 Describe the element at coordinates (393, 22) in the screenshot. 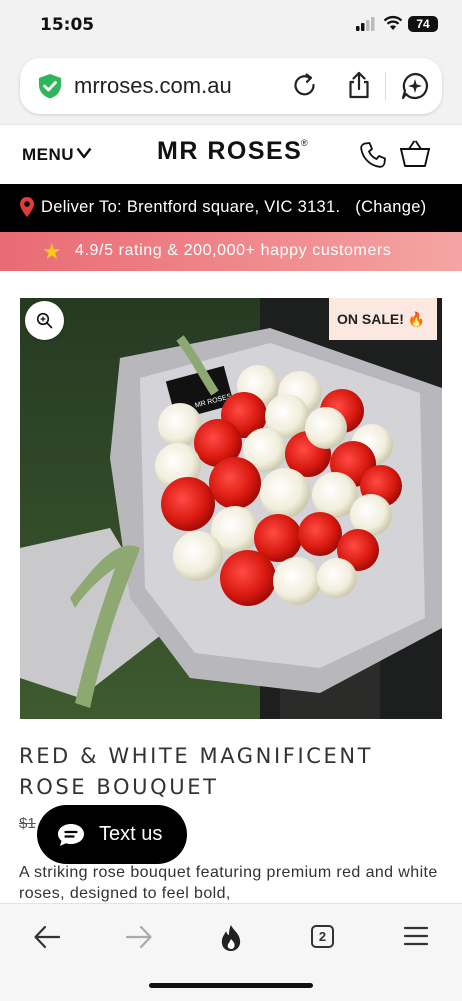

I see `wifi-icon` at that location.